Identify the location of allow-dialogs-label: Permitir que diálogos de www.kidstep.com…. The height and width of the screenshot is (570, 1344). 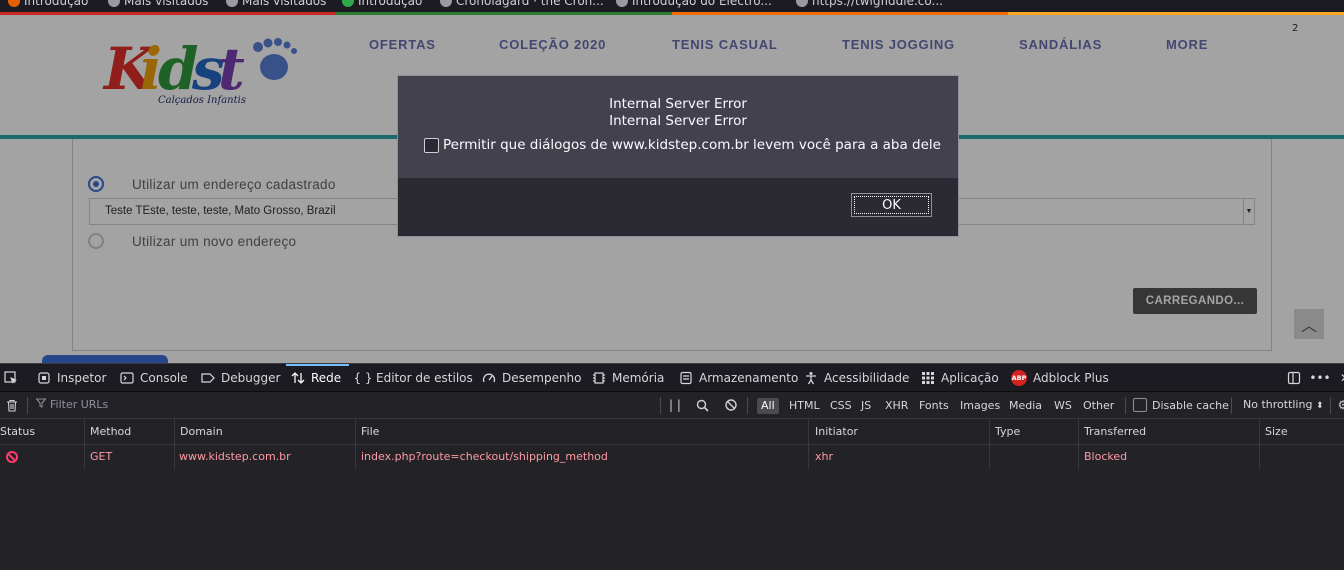
(692, 145).